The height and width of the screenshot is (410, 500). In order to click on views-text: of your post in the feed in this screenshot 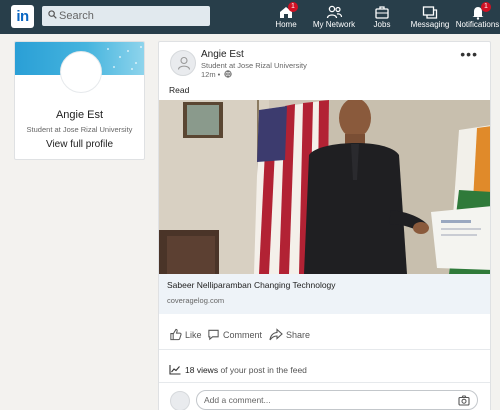, I will do `click(262, 370)`.